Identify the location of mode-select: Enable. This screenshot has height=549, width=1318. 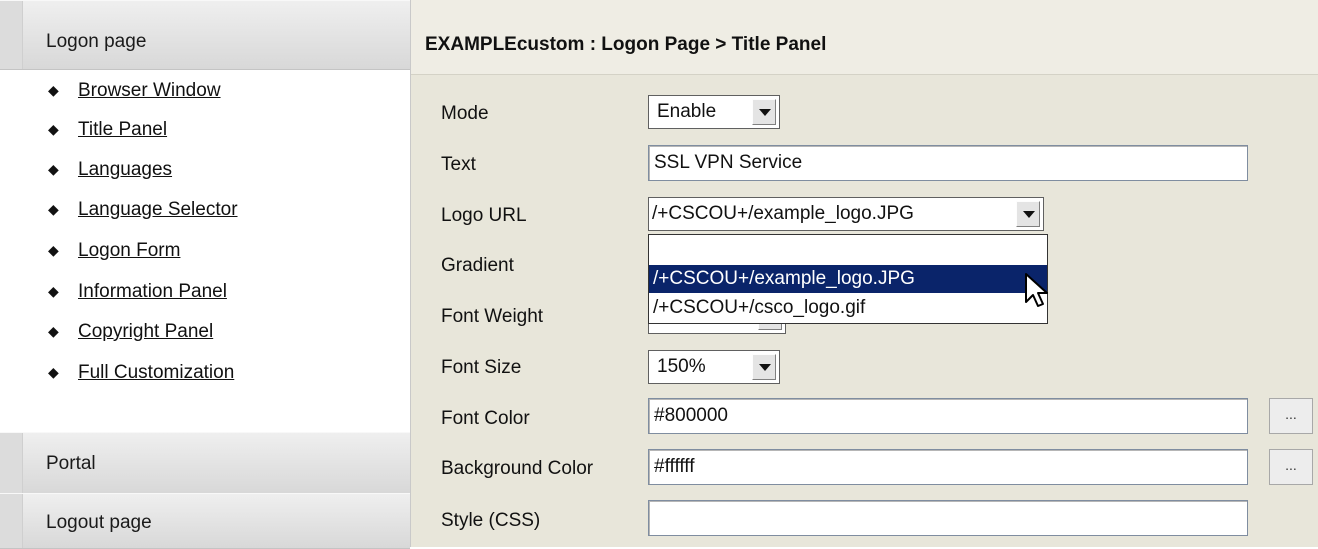
(714, 112).